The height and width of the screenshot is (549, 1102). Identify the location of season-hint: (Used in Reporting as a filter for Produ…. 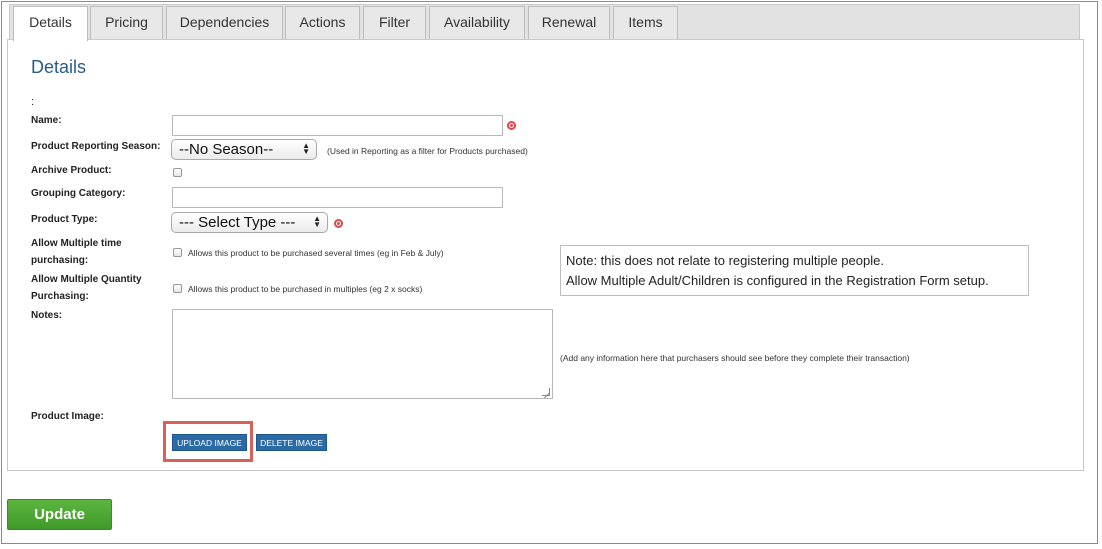
(427, 151).